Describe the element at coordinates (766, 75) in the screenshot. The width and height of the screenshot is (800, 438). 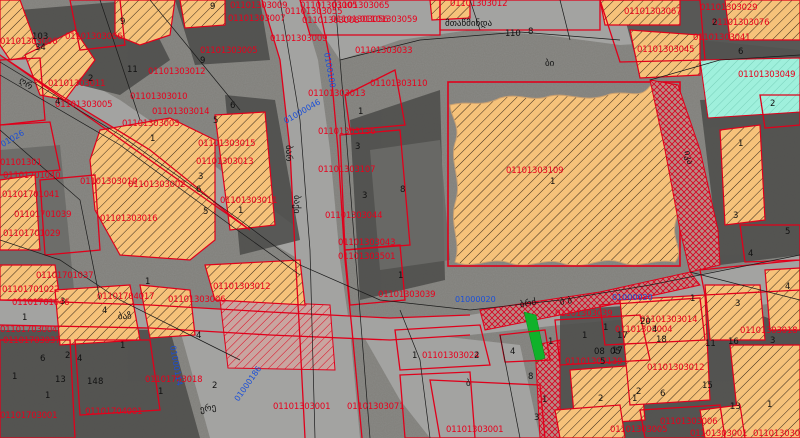
I see `parcel-label: 01101303049` at that location.